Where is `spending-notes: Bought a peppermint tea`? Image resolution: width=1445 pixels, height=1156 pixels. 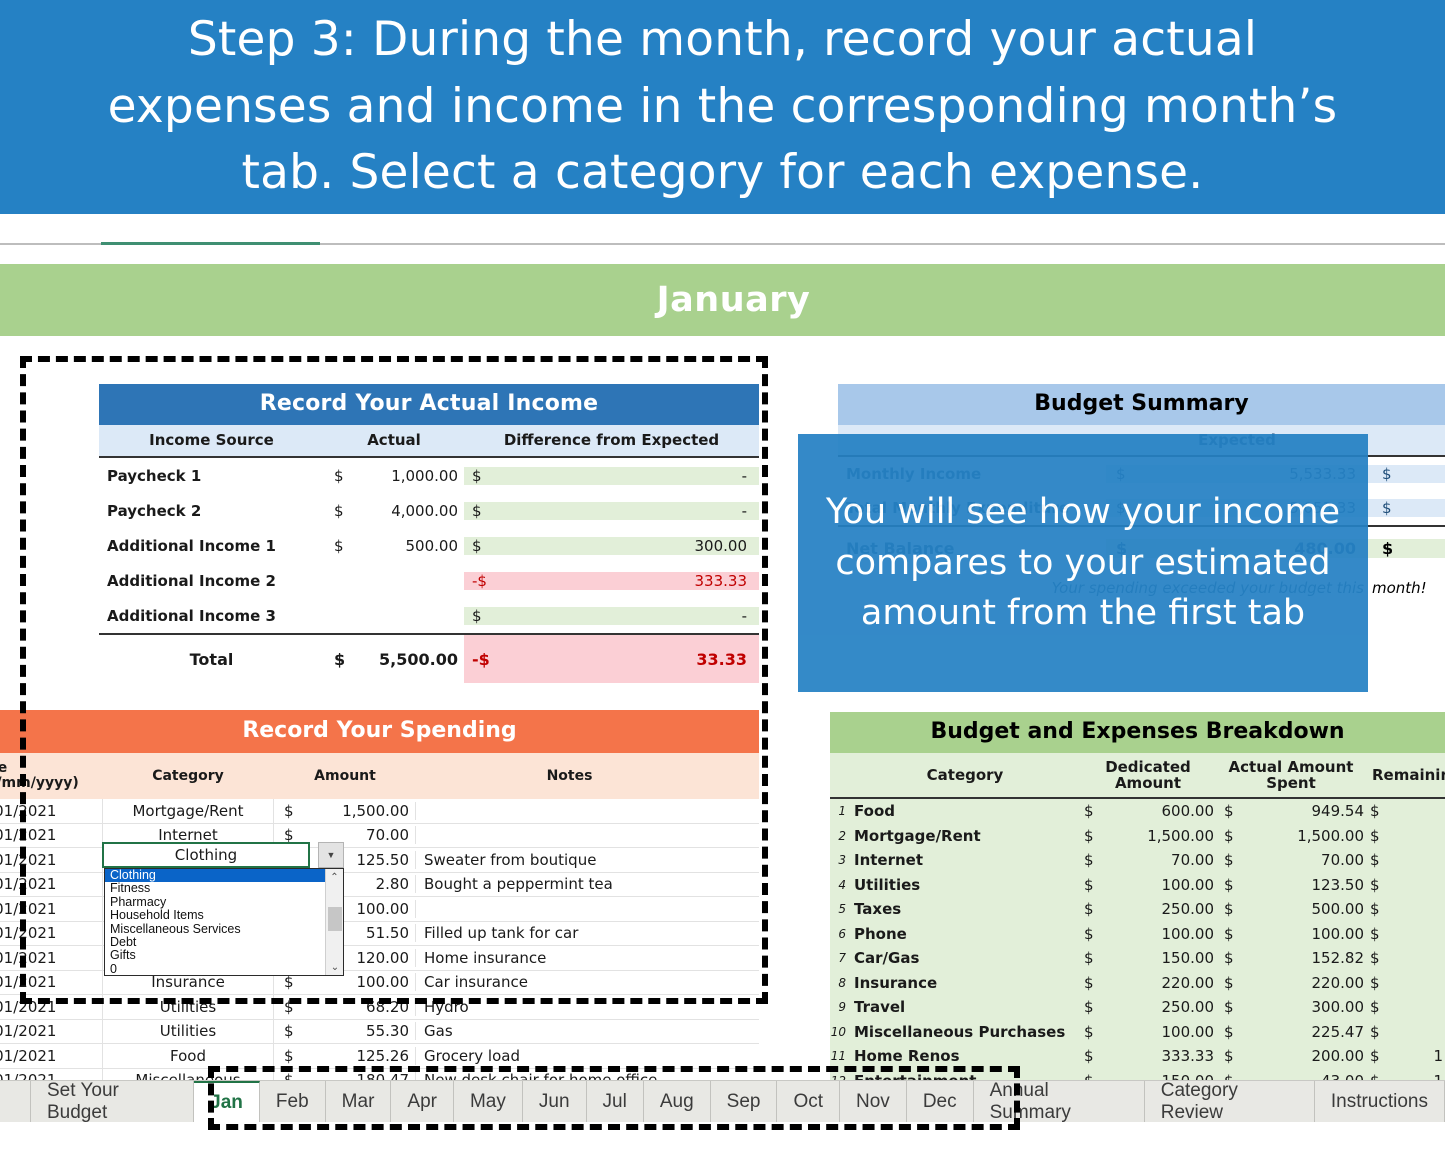 spending-notes: Bought a peppermint tea is located at coordinates (569, 884).